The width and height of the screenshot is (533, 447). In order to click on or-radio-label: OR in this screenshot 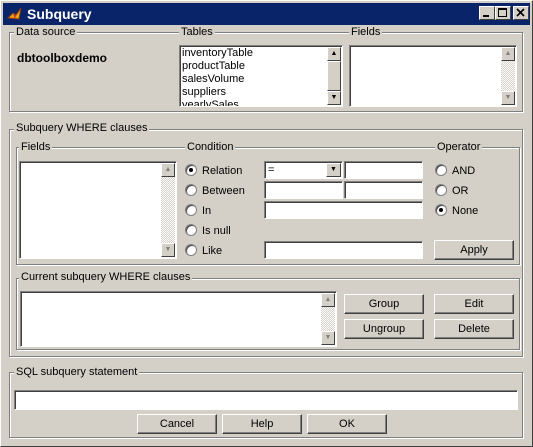, I will do `click(460, 191)`.